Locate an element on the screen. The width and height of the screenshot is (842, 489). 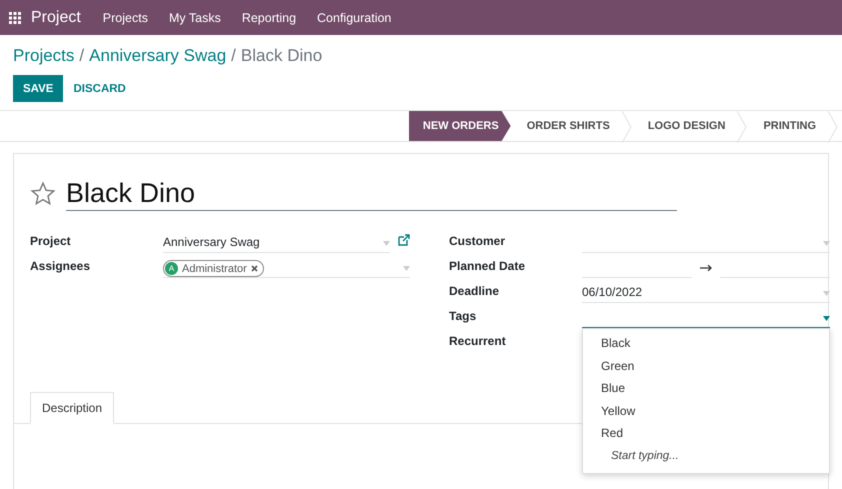
breadcrumb-current: Black Dino is located at coordinates (281, 56).